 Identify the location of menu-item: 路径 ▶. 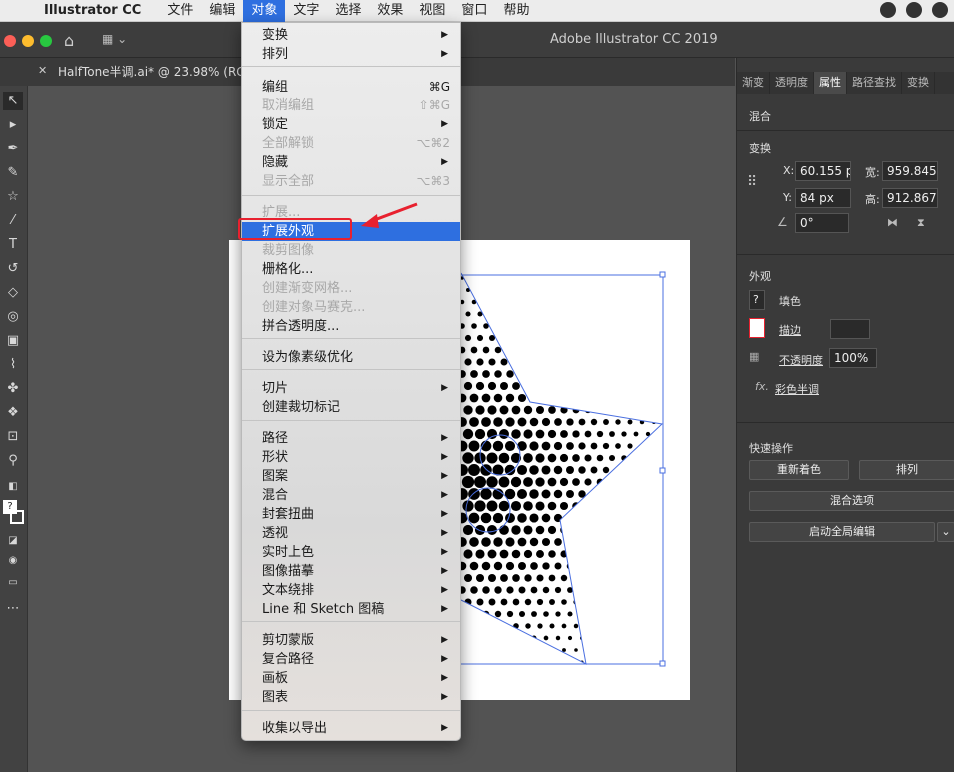
(351, 438).